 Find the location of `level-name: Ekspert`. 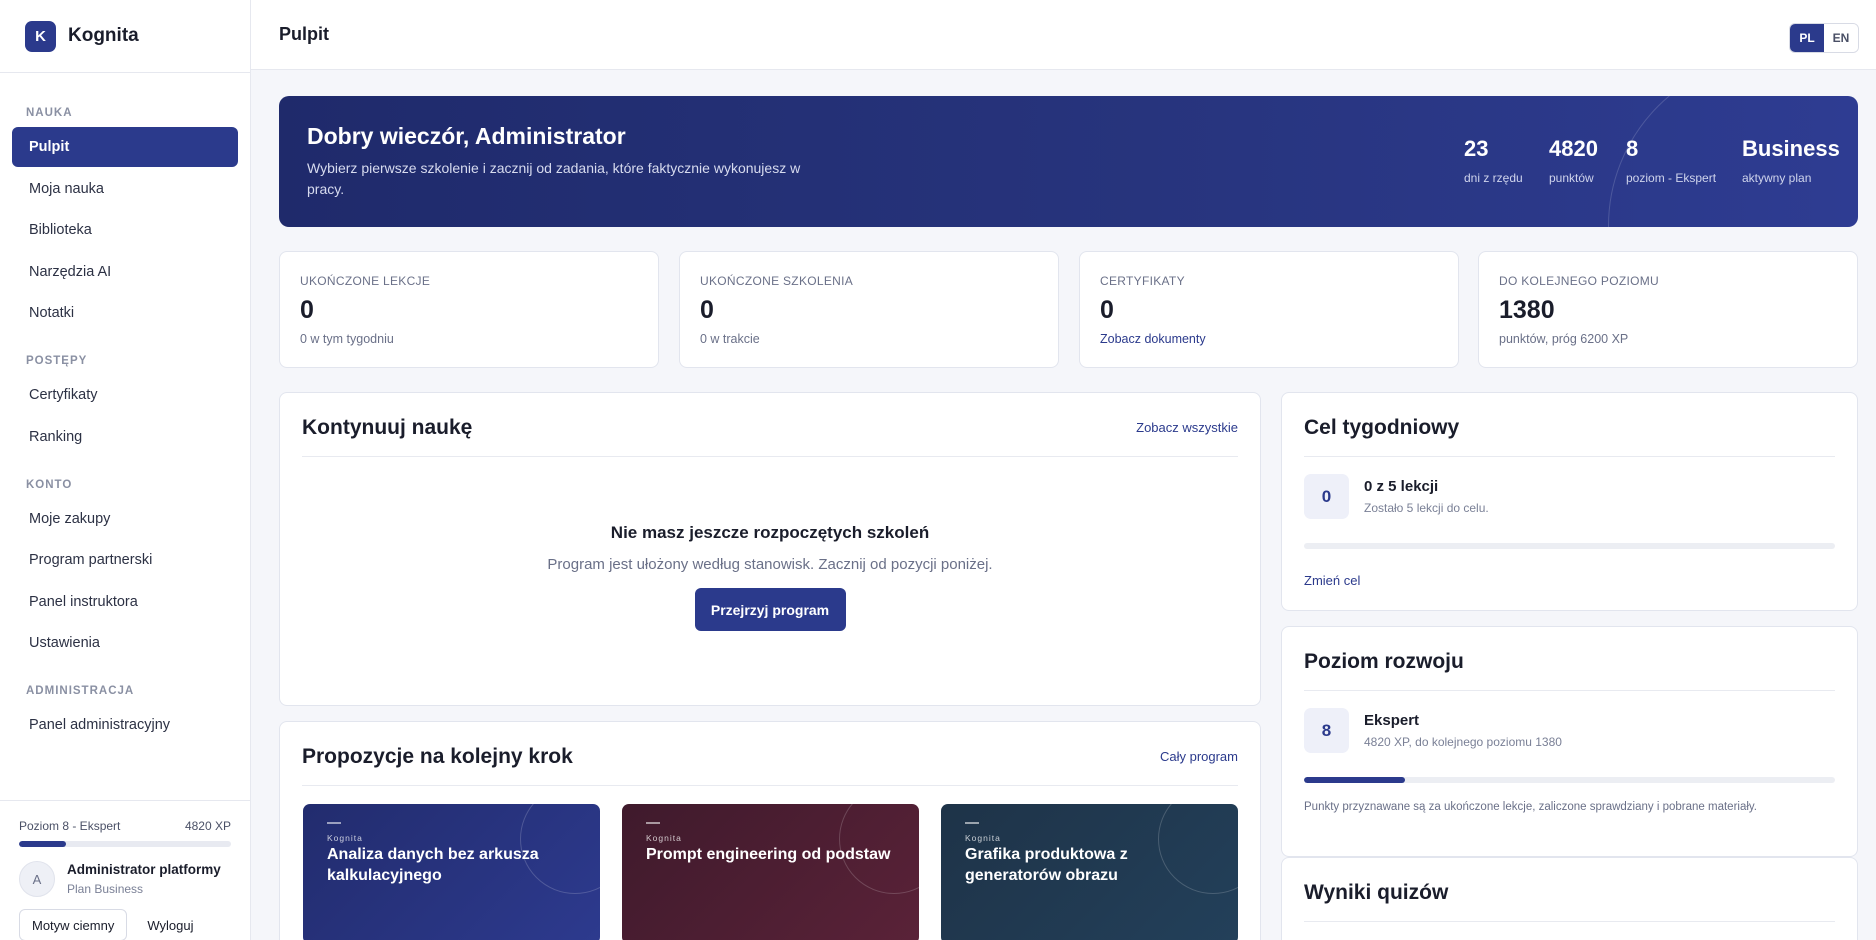

level-name: Ekspert is located at coordinates (1392, 720).